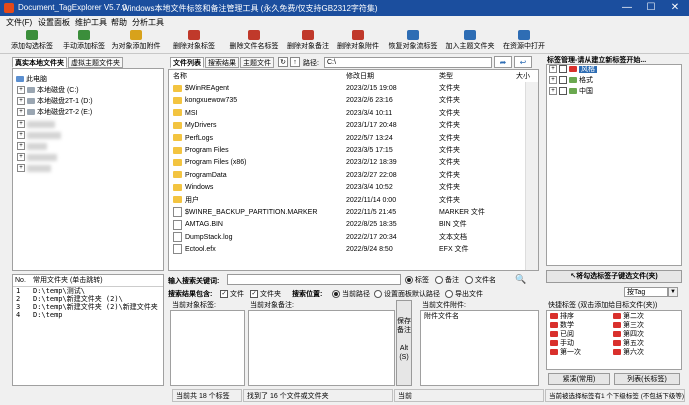  What do you see at coordinates (571, 92) in the screenshot?
I see `tag-node-china: + 中国` at bounding box center [571, 92].